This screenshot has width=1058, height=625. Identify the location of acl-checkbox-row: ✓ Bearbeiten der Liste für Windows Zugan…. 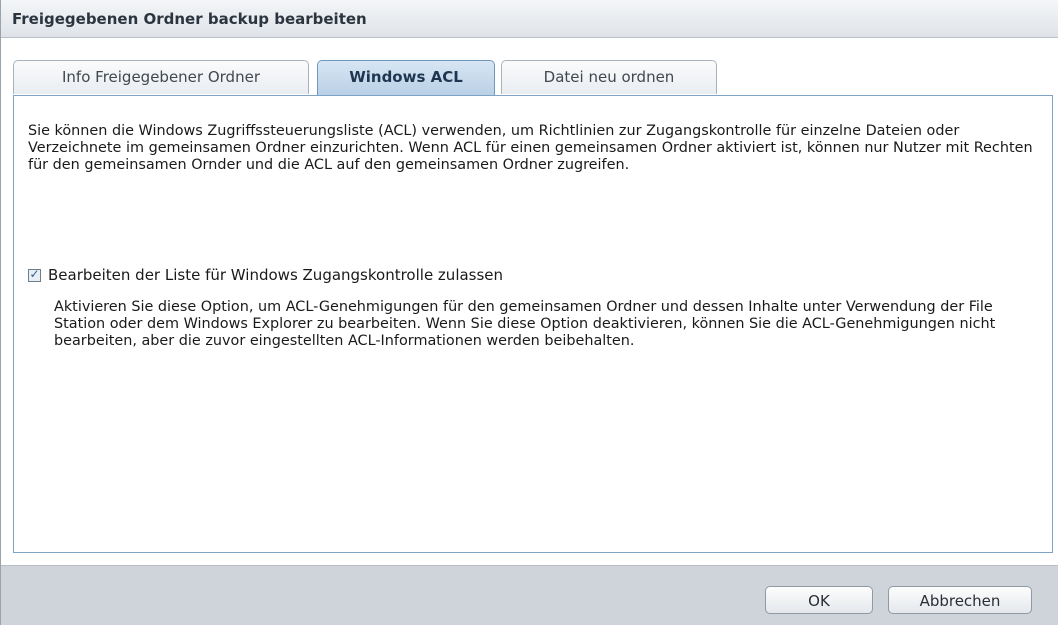
(533, 276).